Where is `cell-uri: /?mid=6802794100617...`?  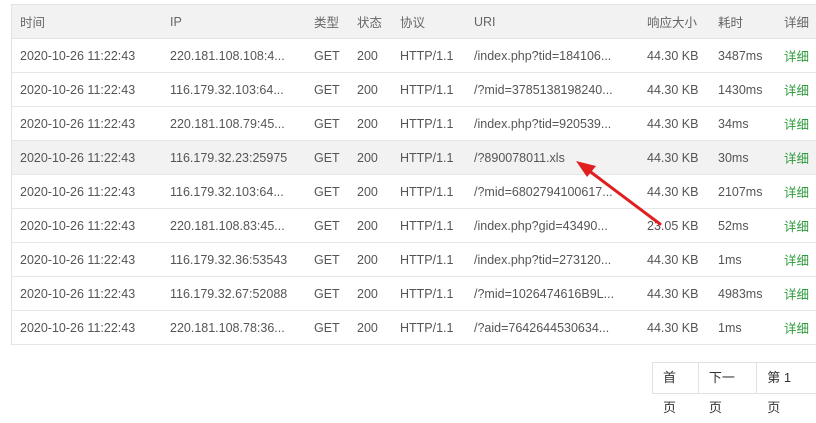 cell-uri: /?mid=6802794100617... is located at coordinates (543, 191).